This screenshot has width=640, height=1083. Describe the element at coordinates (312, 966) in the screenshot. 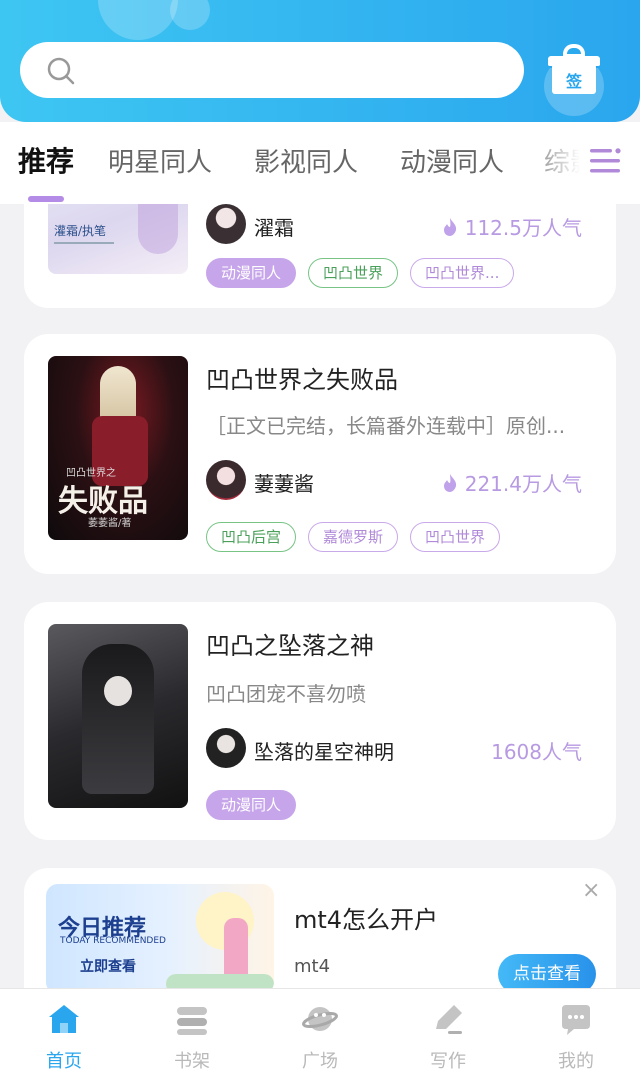

I see `ad-subtitle: mt4` at that location.